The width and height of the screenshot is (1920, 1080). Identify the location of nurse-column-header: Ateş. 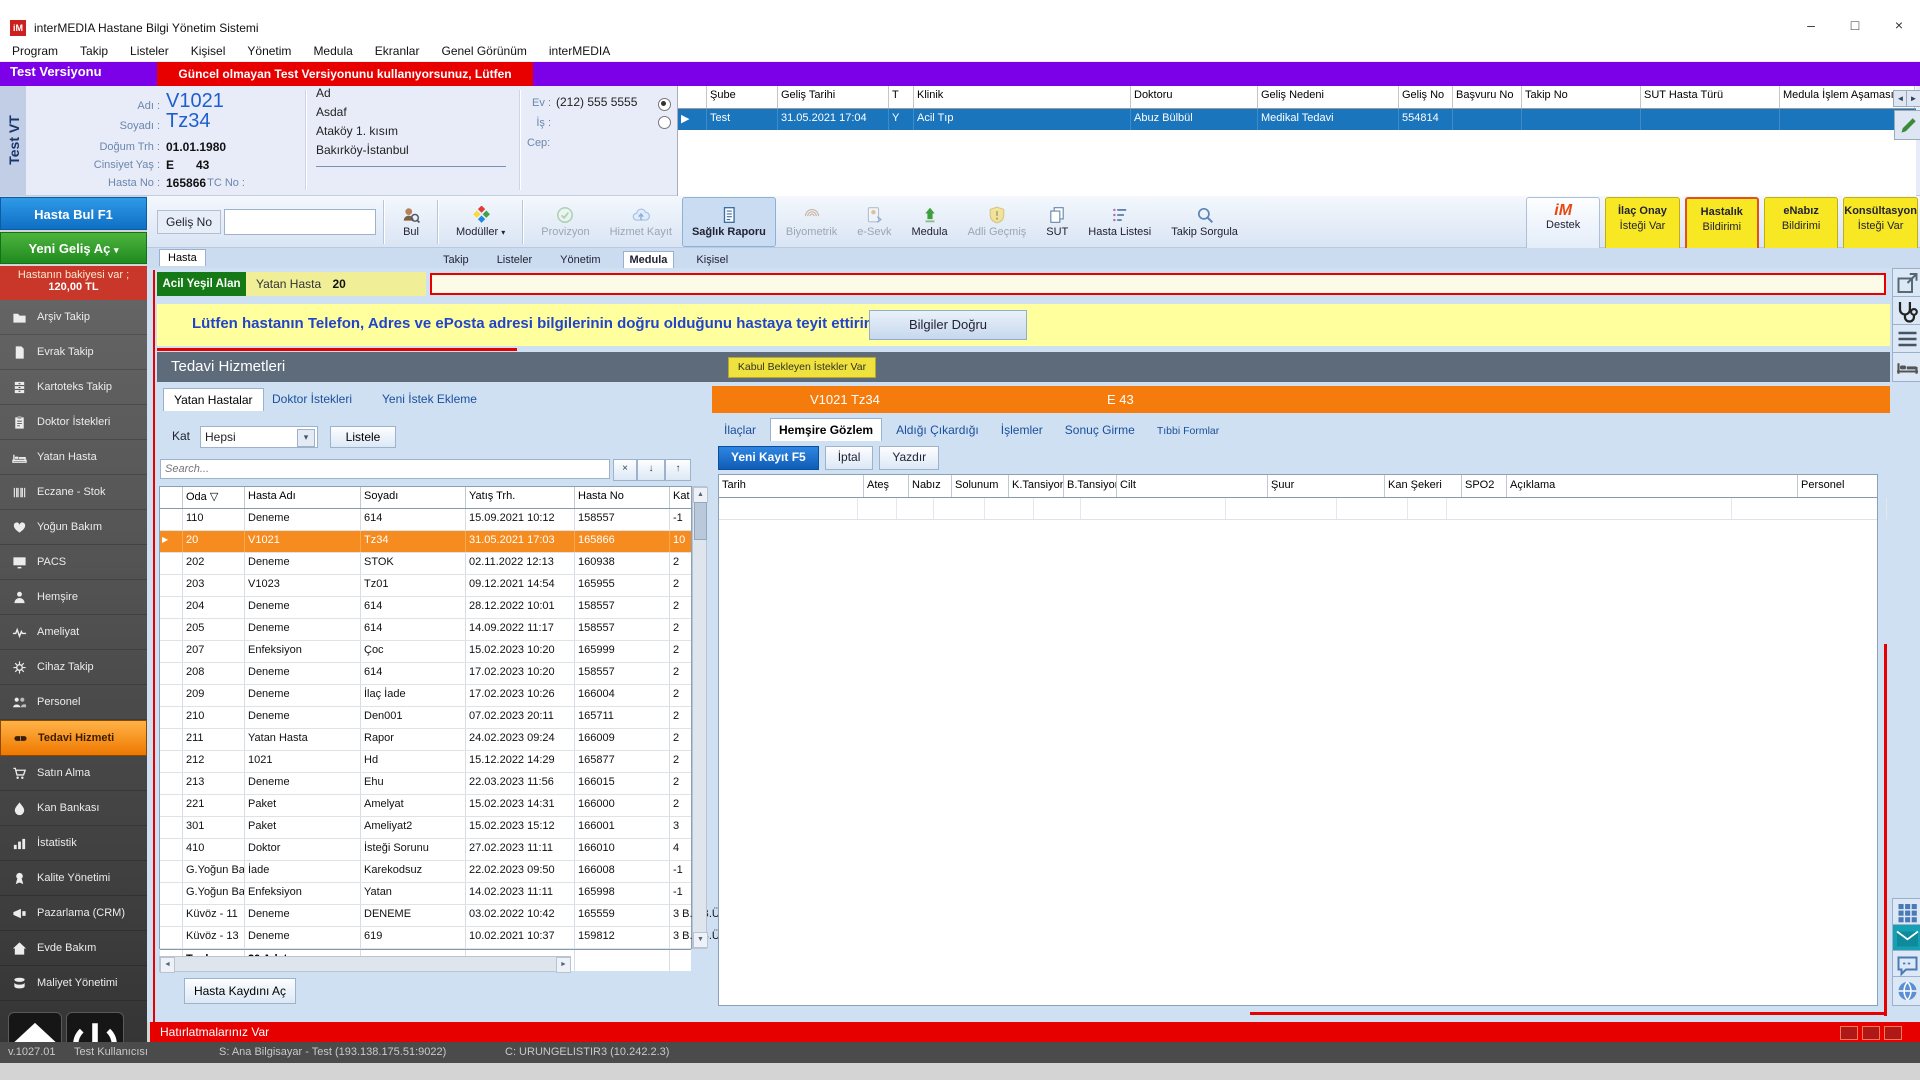
(886, 486).